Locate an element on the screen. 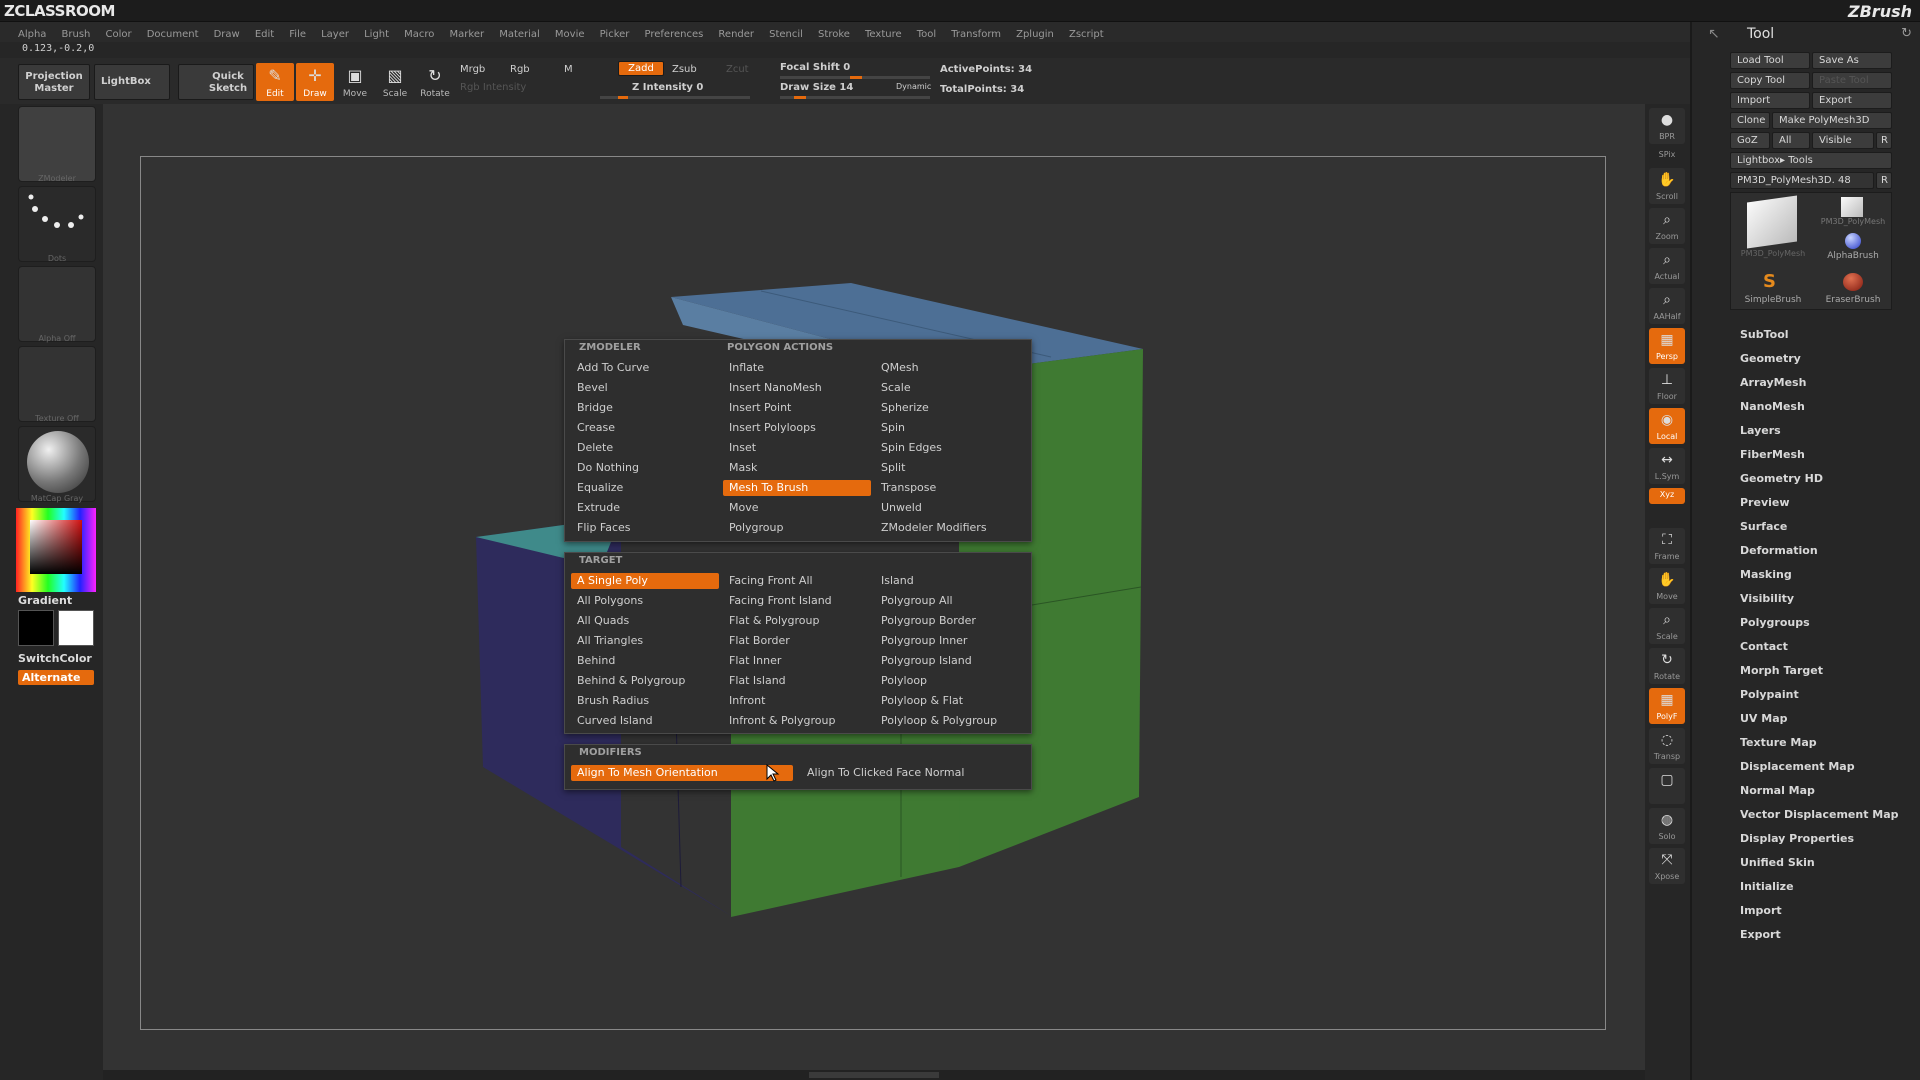 The height and width of the screenshot is (1080, 1920). draw-size-knob is located at coordinates (800, 97).